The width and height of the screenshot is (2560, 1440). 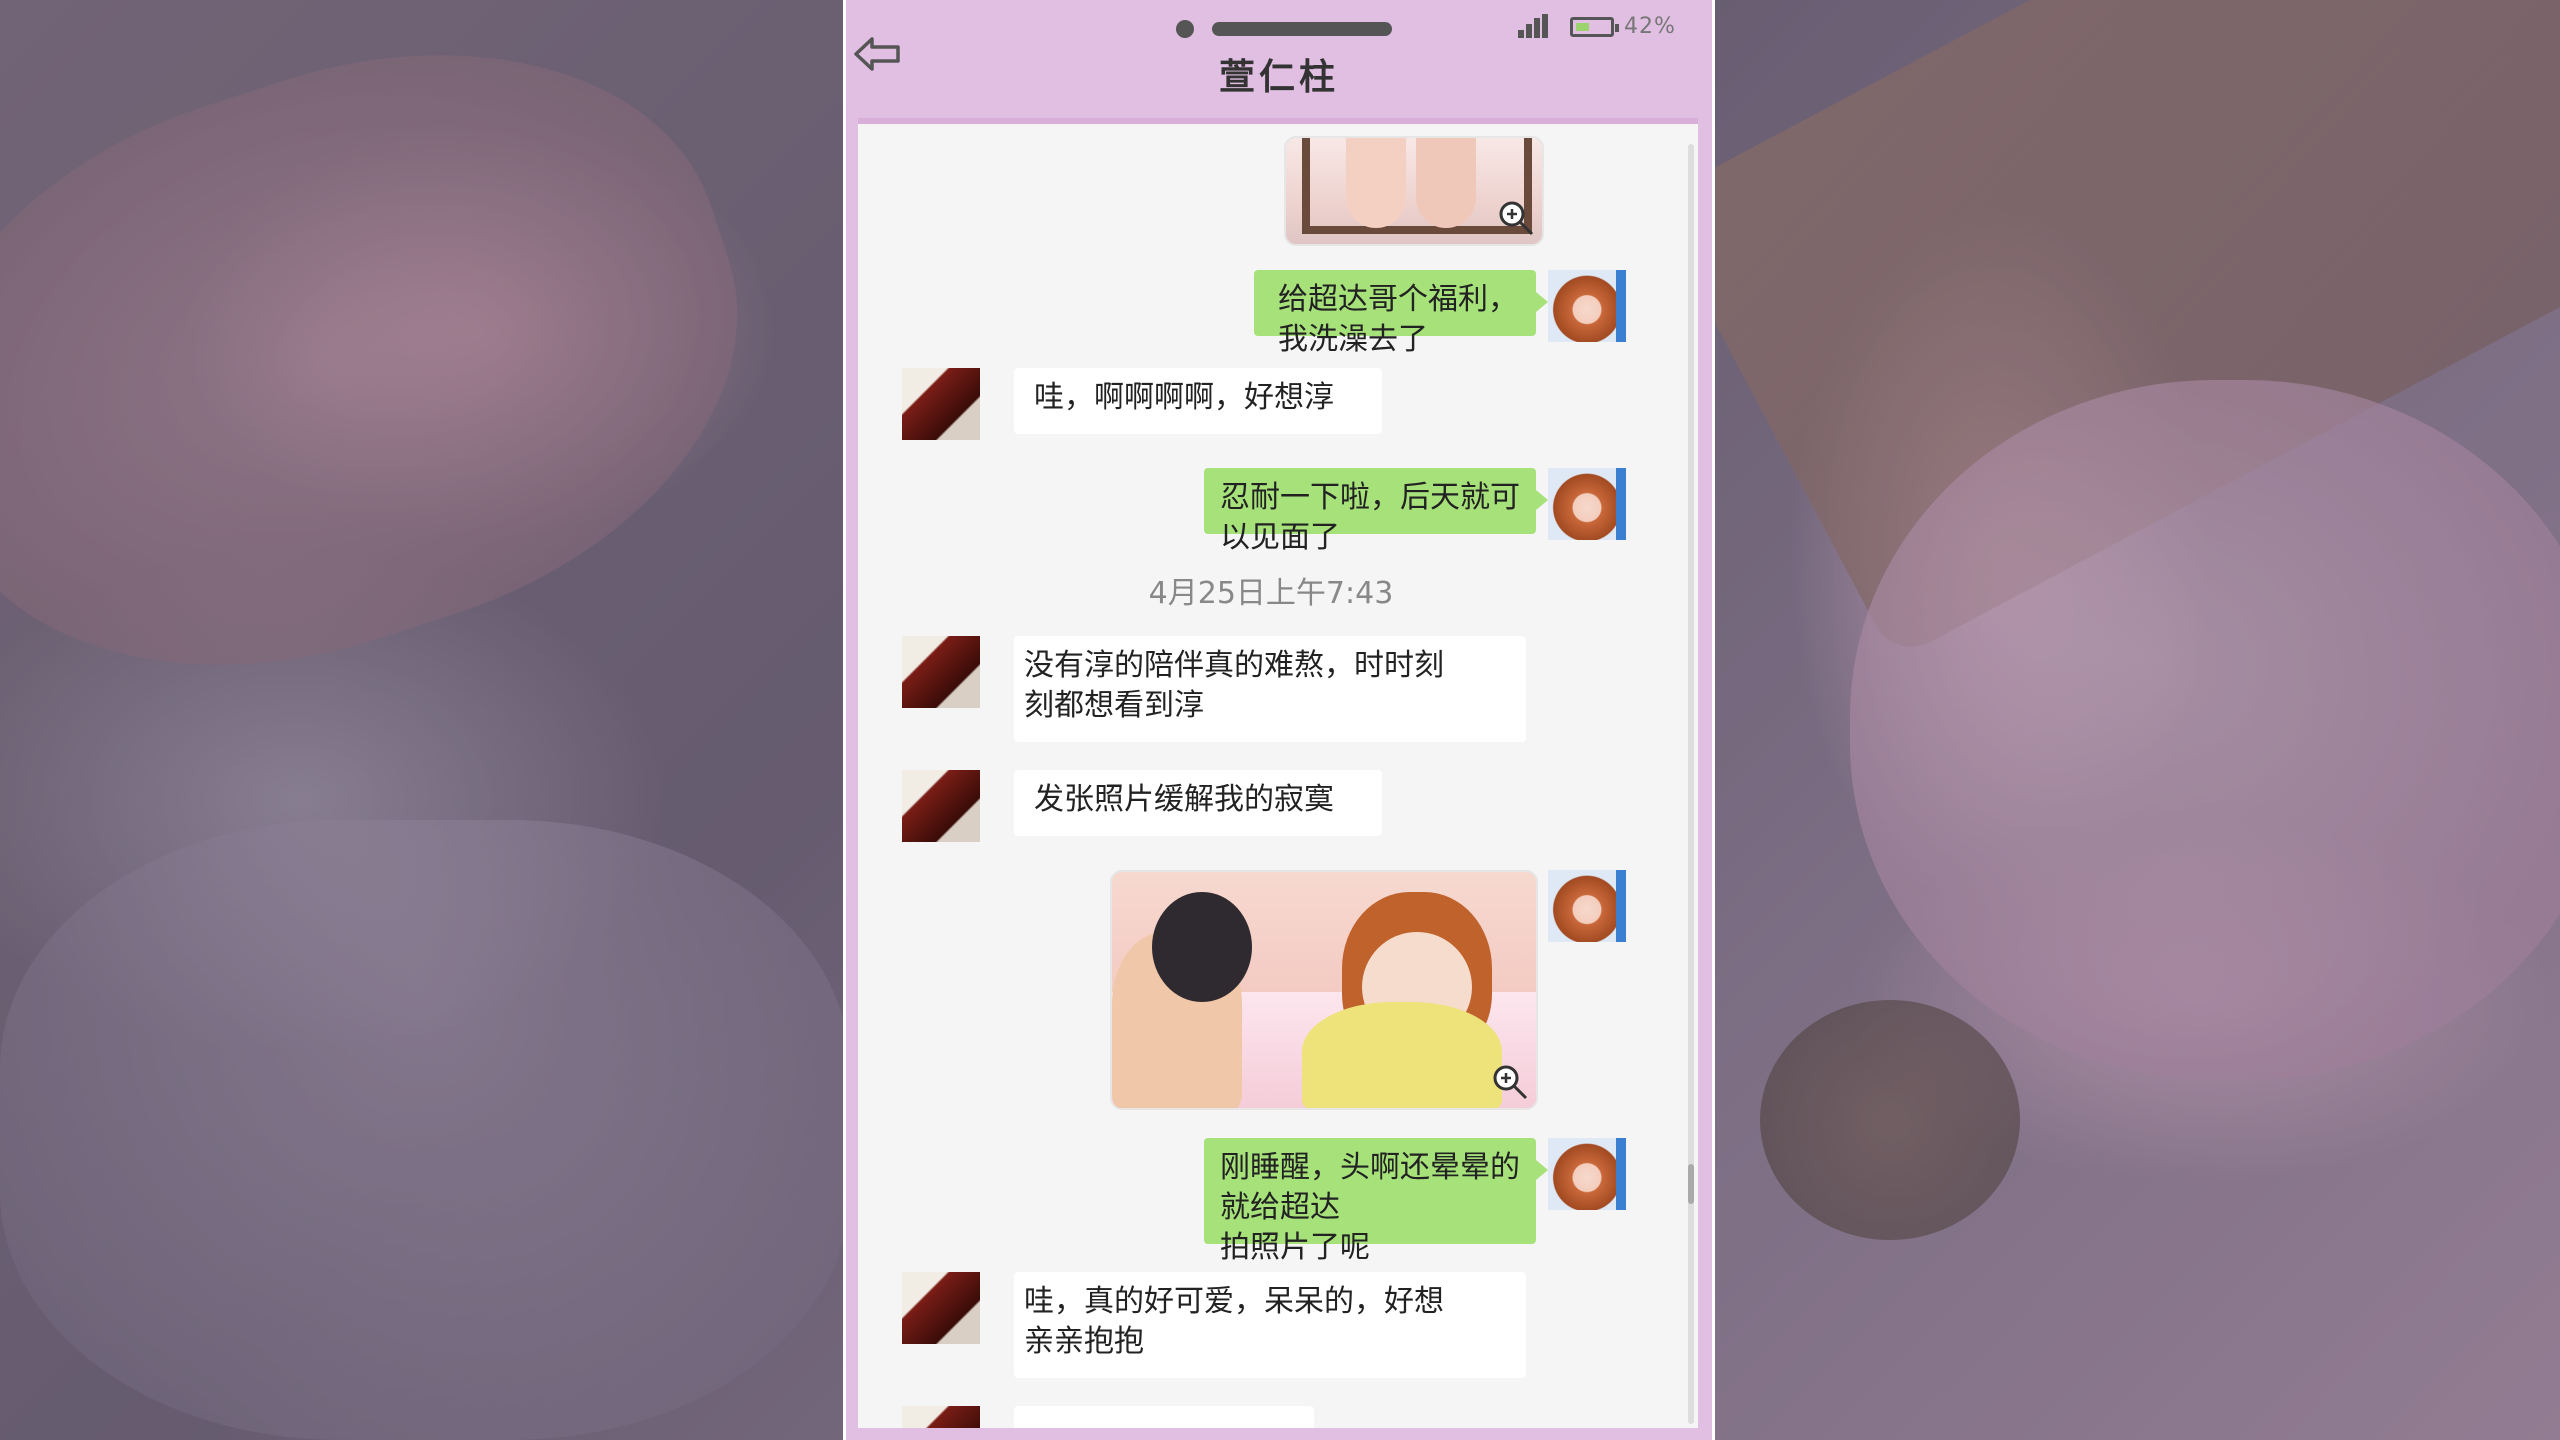 I want to click on battery-icon, so click(x=1594, y=27).